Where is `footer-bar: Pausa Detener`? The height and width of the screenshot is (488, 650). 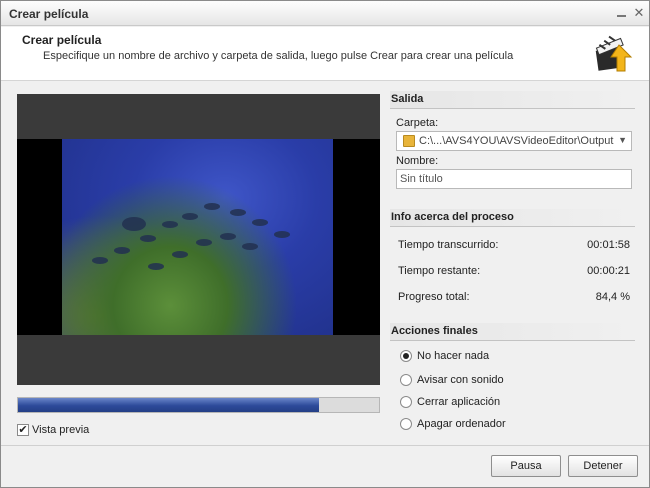
footer-bar: Pausa Detener is located at coordinates (325, 466).